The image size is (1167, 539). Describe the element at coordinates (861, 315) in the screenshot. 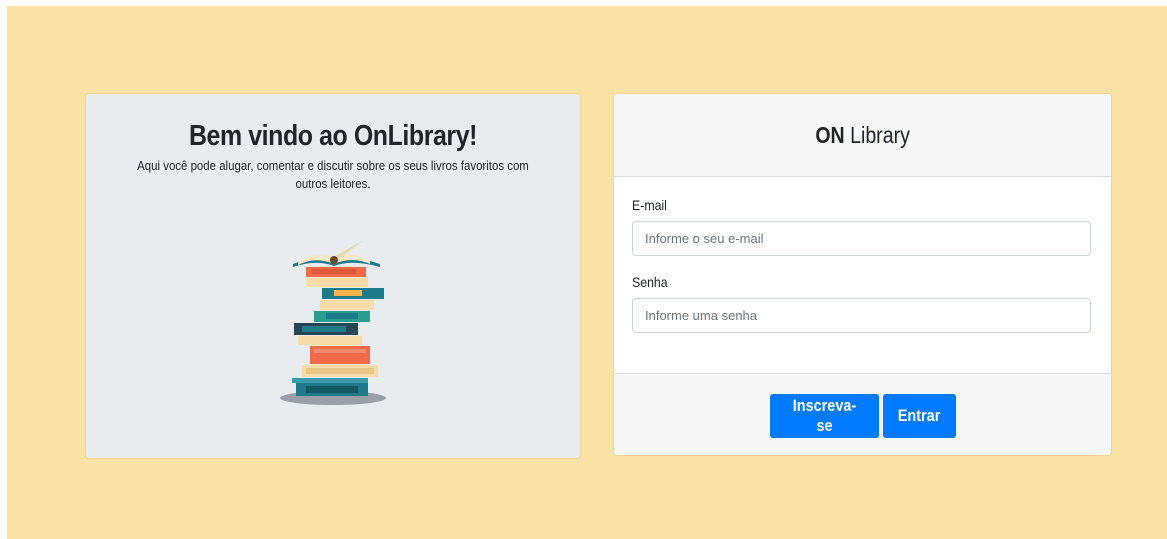

I see `password-field` at that location.